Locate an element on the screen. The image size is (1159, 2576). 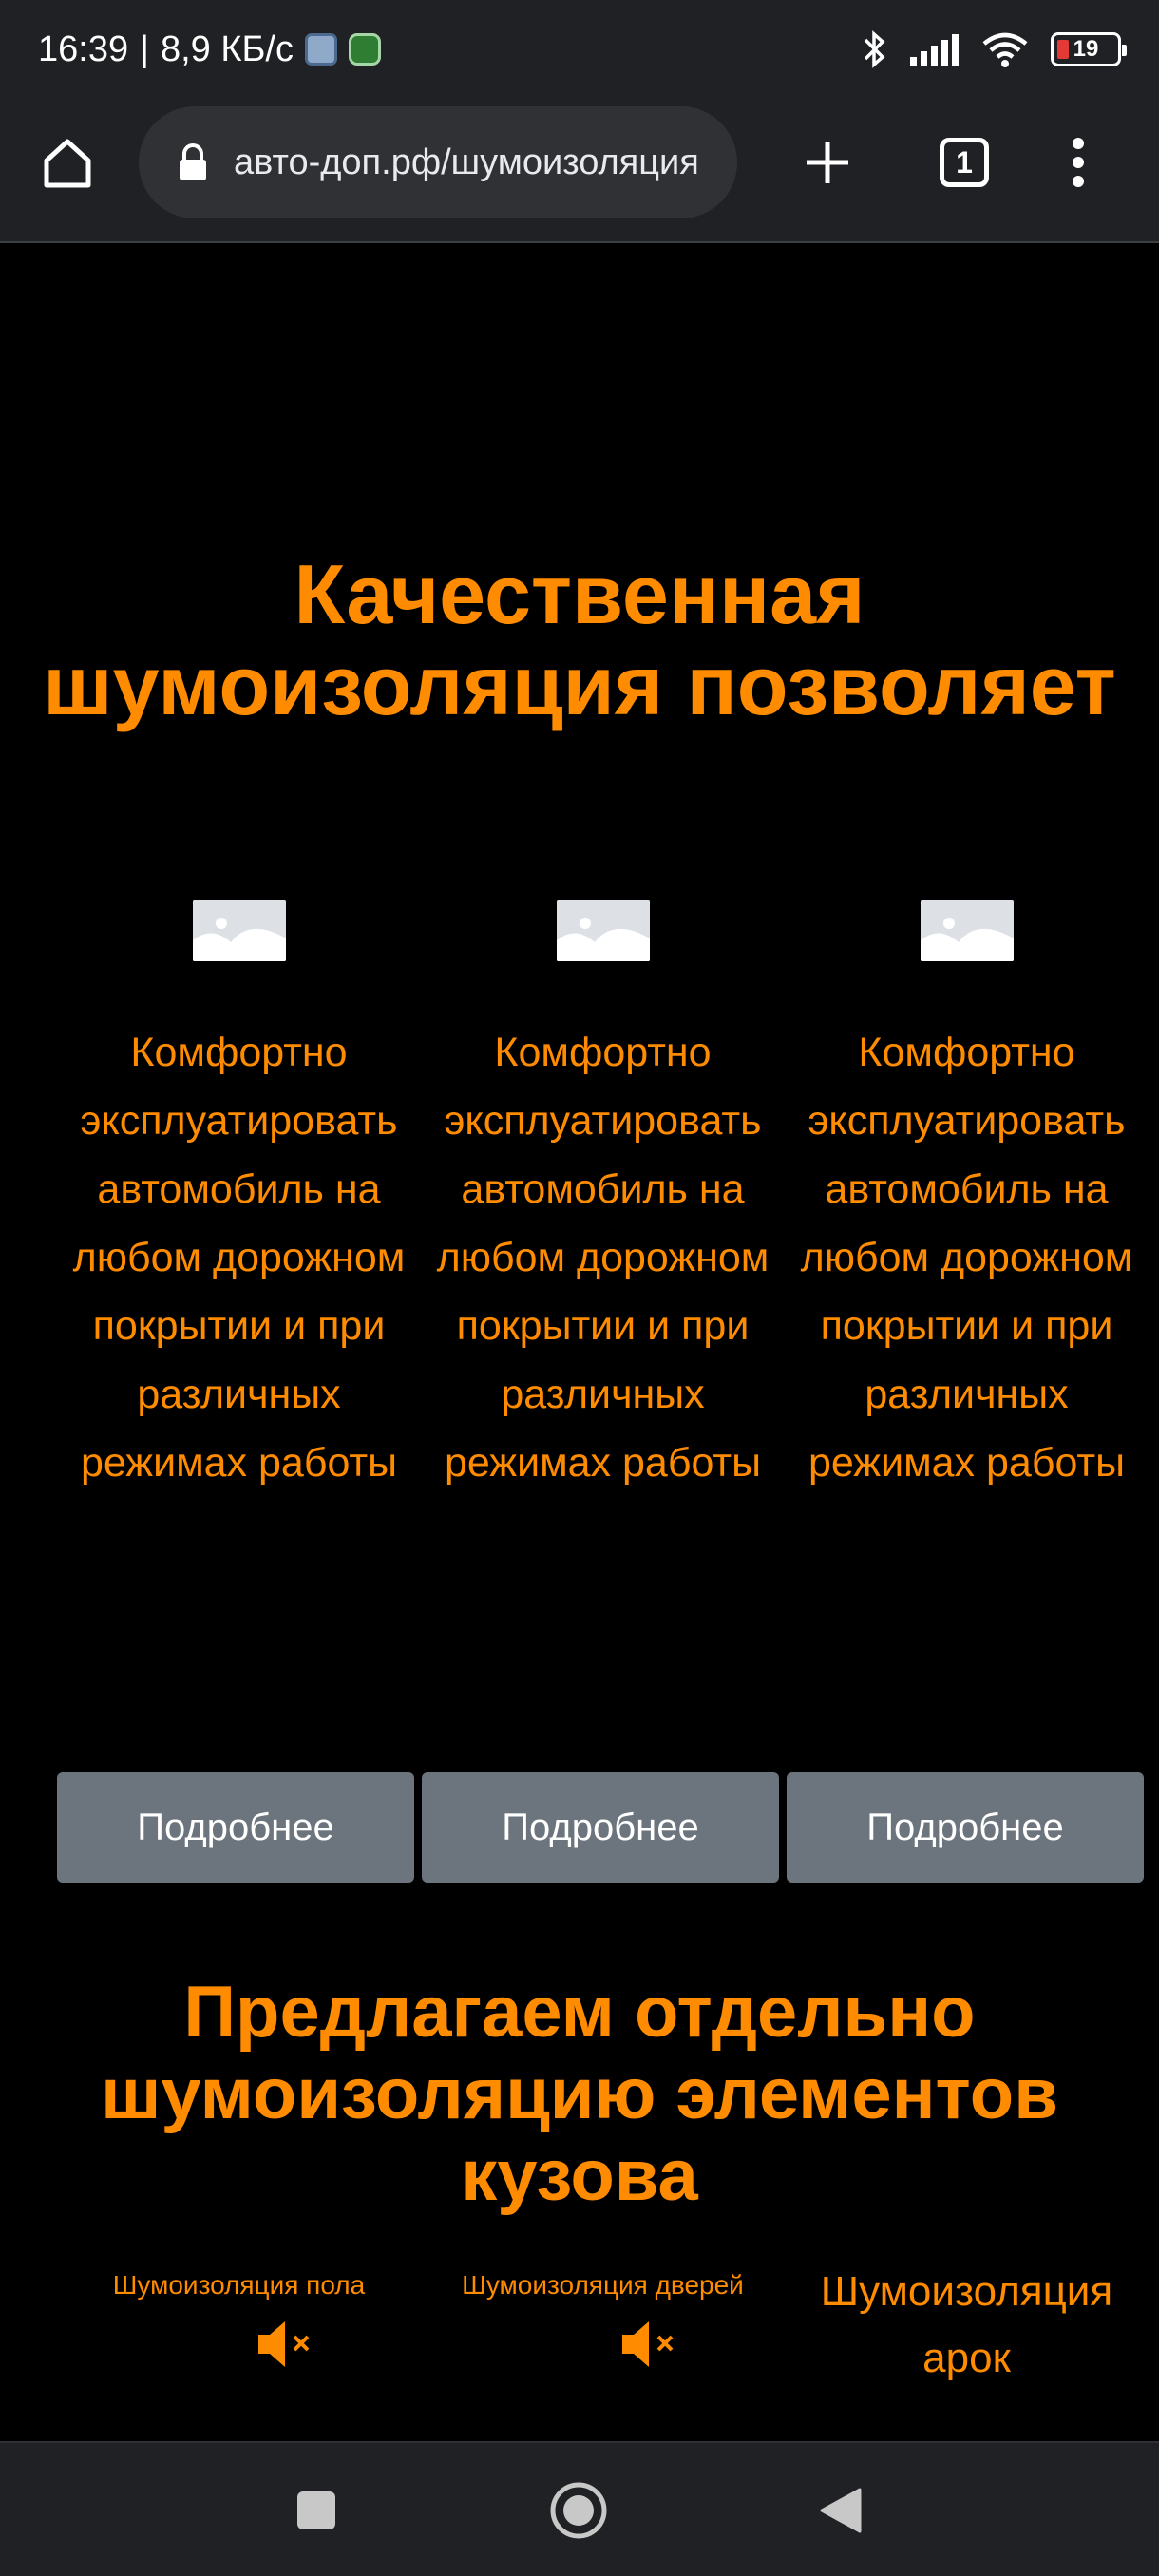
tab-switcher-icon: 1 is located at coordinates (964, 162).